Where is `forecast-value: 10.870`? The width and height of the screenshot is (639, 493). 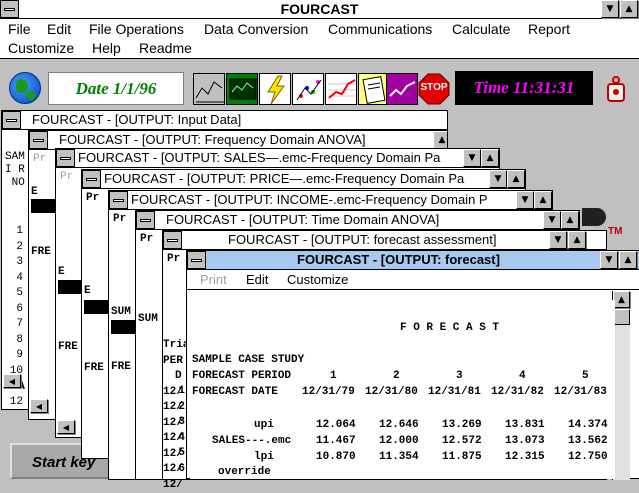
forecast-value: 10.870 is located at coordinates (336, 457).